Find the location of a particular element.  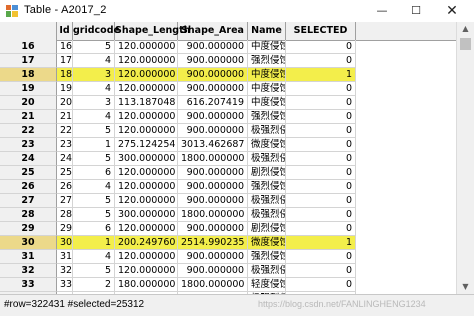

cell-id: 18 is located at coordinates (65, 75).